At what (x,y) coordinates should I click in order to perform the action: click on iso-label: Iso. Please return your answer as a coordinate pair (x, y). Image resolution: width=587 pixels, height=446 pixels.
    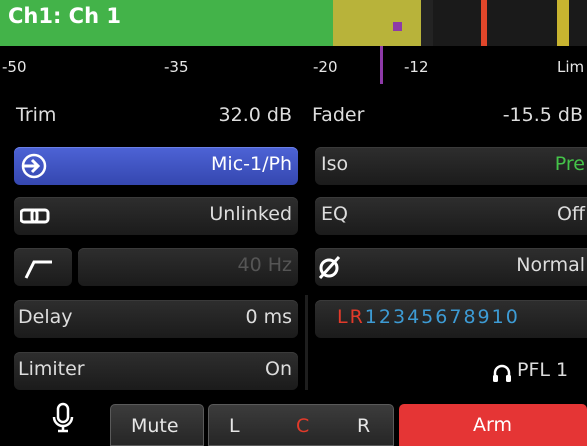
    Looking at the image, I should click on (335, 164).